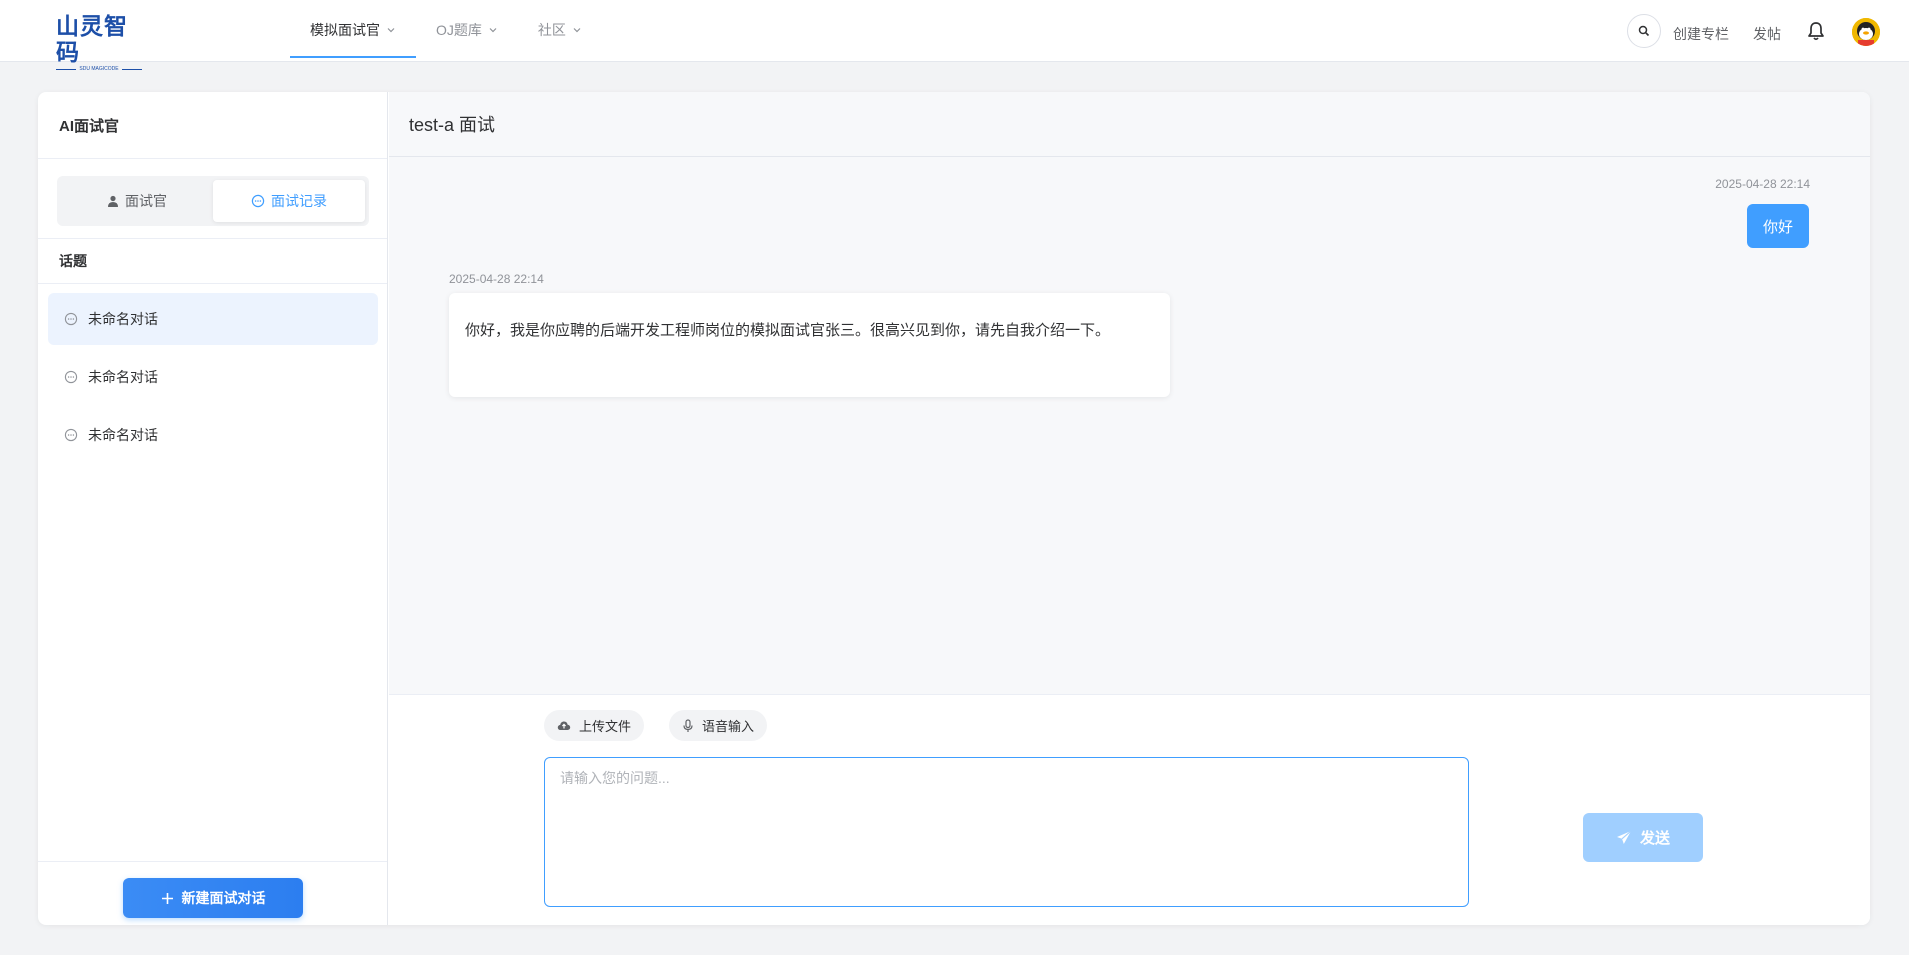  I want to click on question-input, so click(1006, 832).